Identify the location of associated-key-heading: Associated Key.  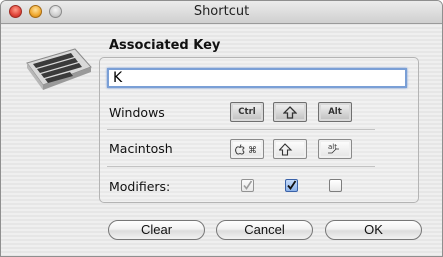
(165, 45).